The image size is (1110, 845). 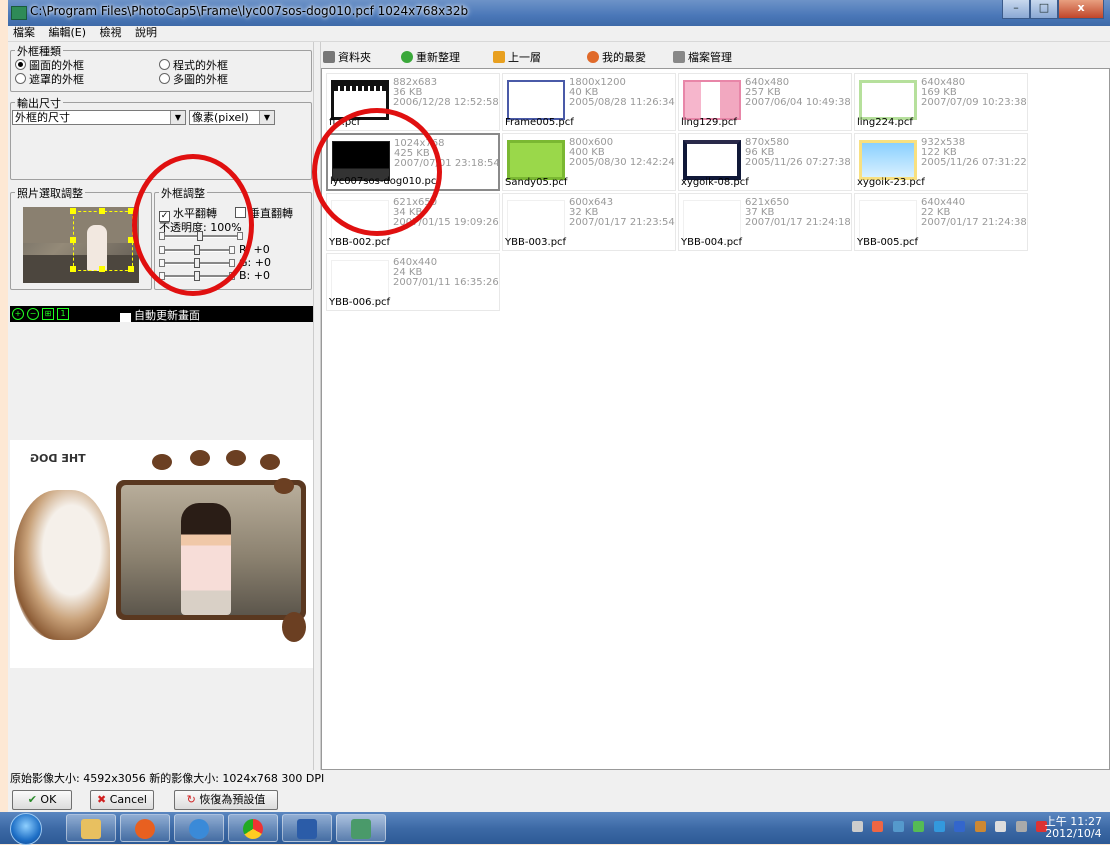 I want to click on file-meta: 640x440 22 KB 2007/01/17 21:24:38, so click(x=974, y=213).